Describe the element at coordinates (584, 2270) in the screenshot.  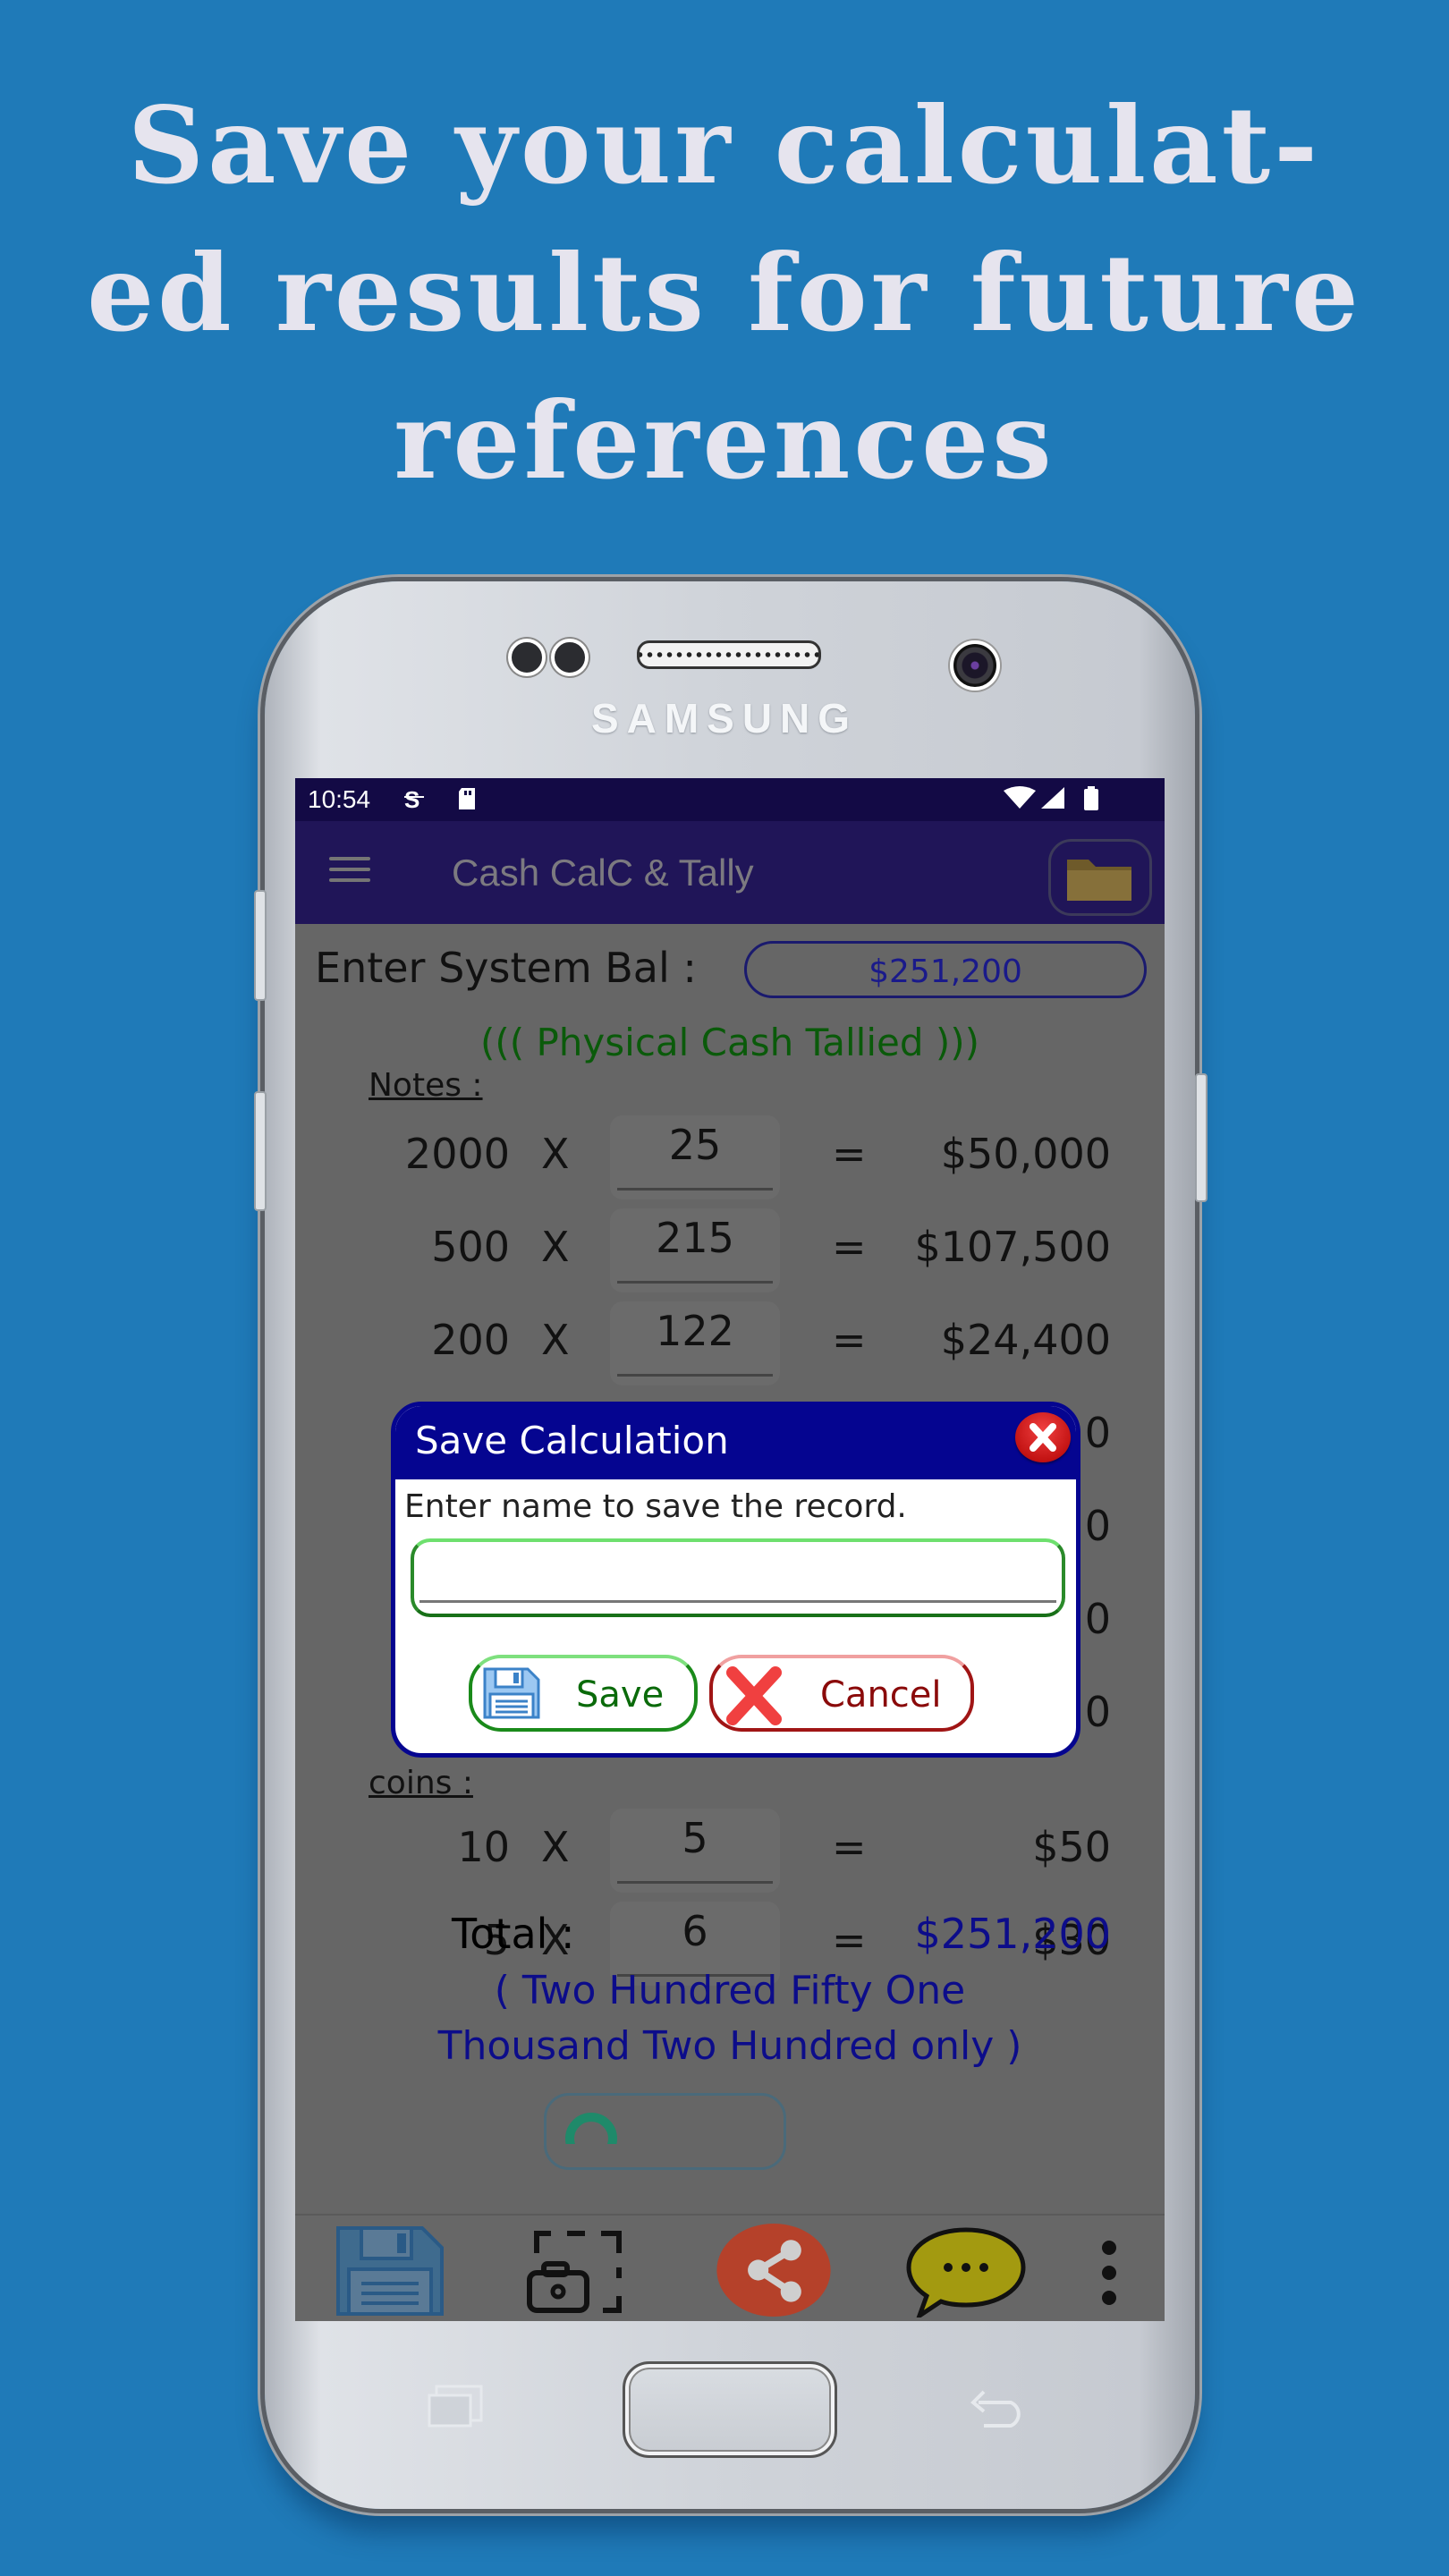
I see `screenshot-camera-icon` at that location.